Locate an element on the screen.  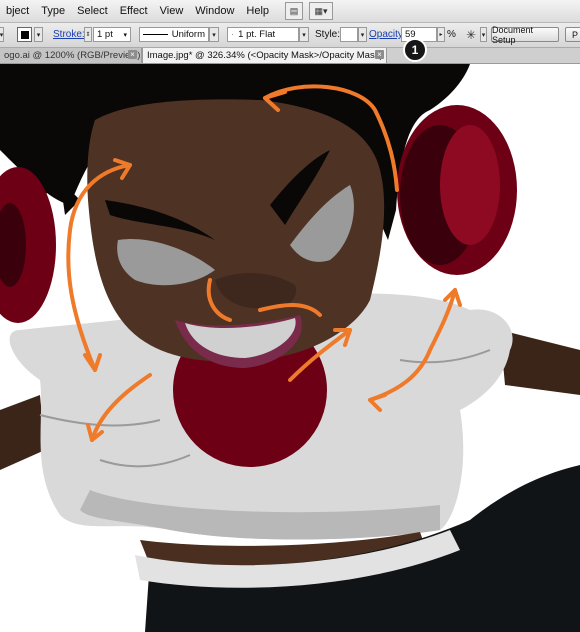
brush-definition-select: · 1 pt. Flat is located at coordinates (263, 34).